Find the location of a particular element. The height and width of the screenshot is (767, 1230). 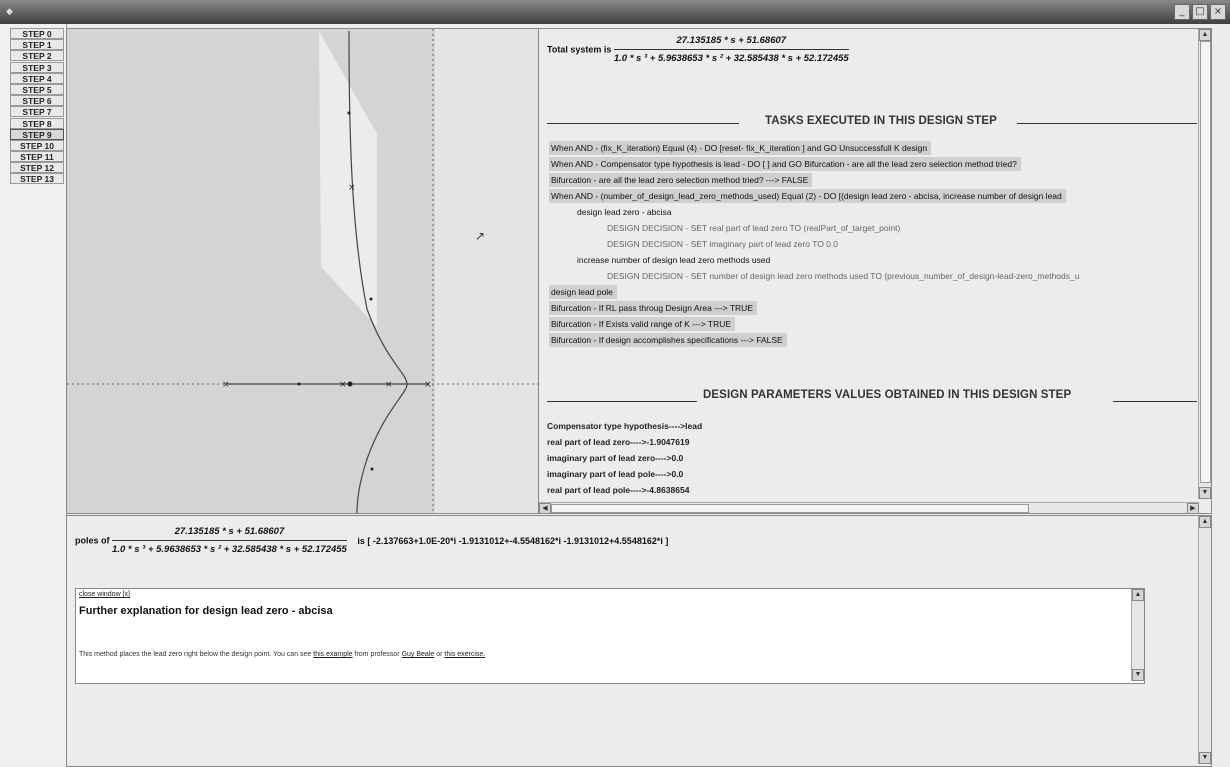

pole-marker-3: × is located at coordinates (389, 385).